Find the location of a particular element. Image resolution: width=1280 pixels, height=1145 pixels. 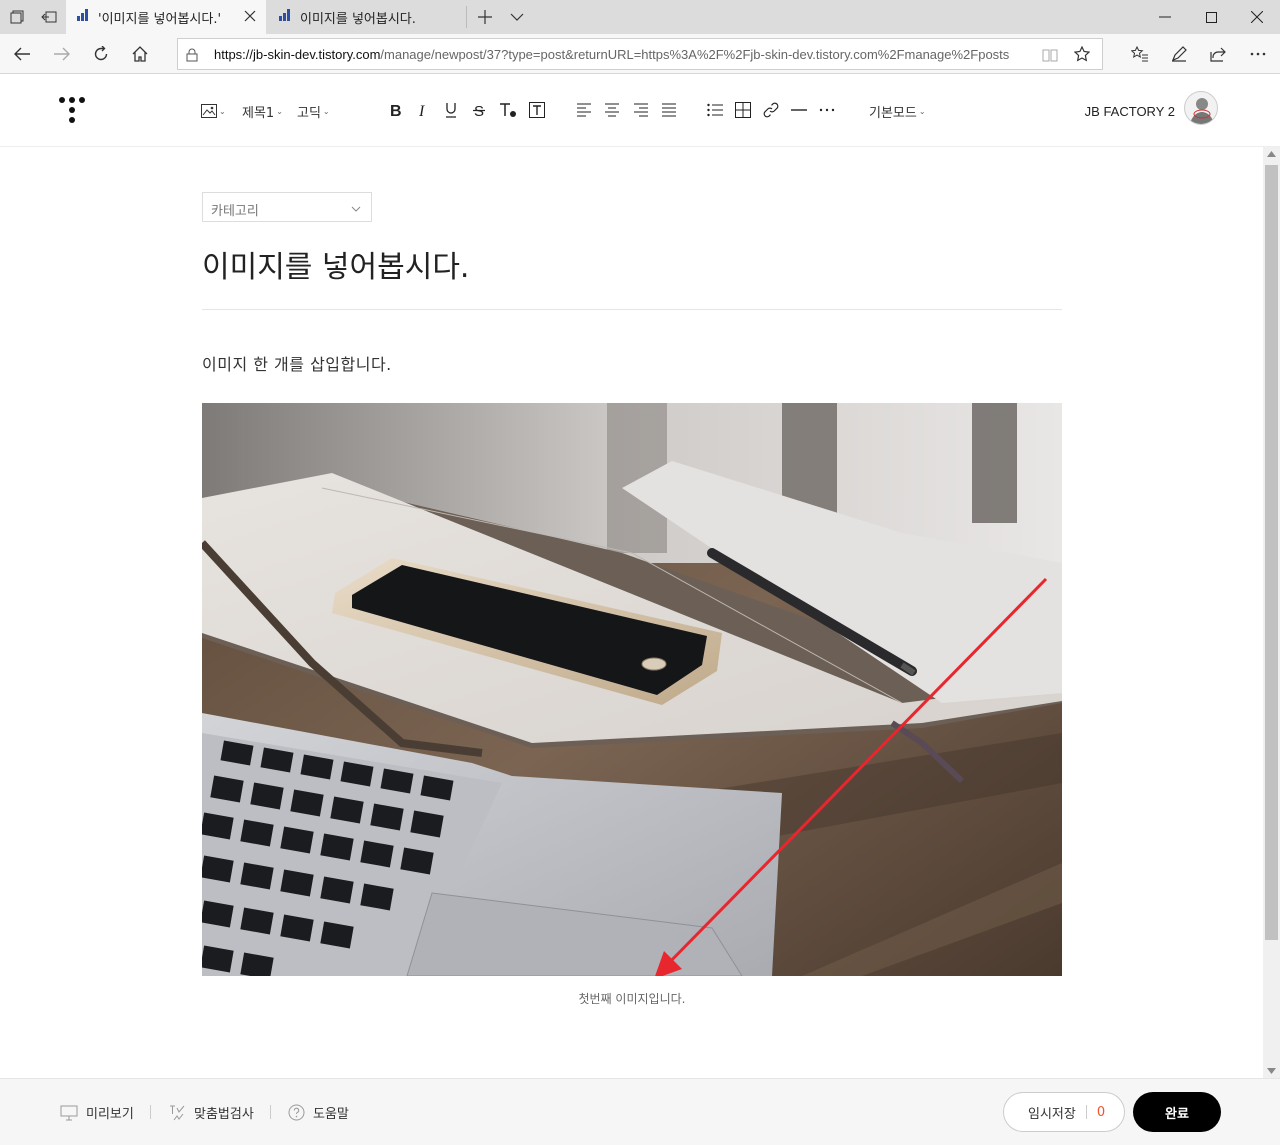

heading-dropdown: 제목1 ⌄ is located at coordinates (262, 111).